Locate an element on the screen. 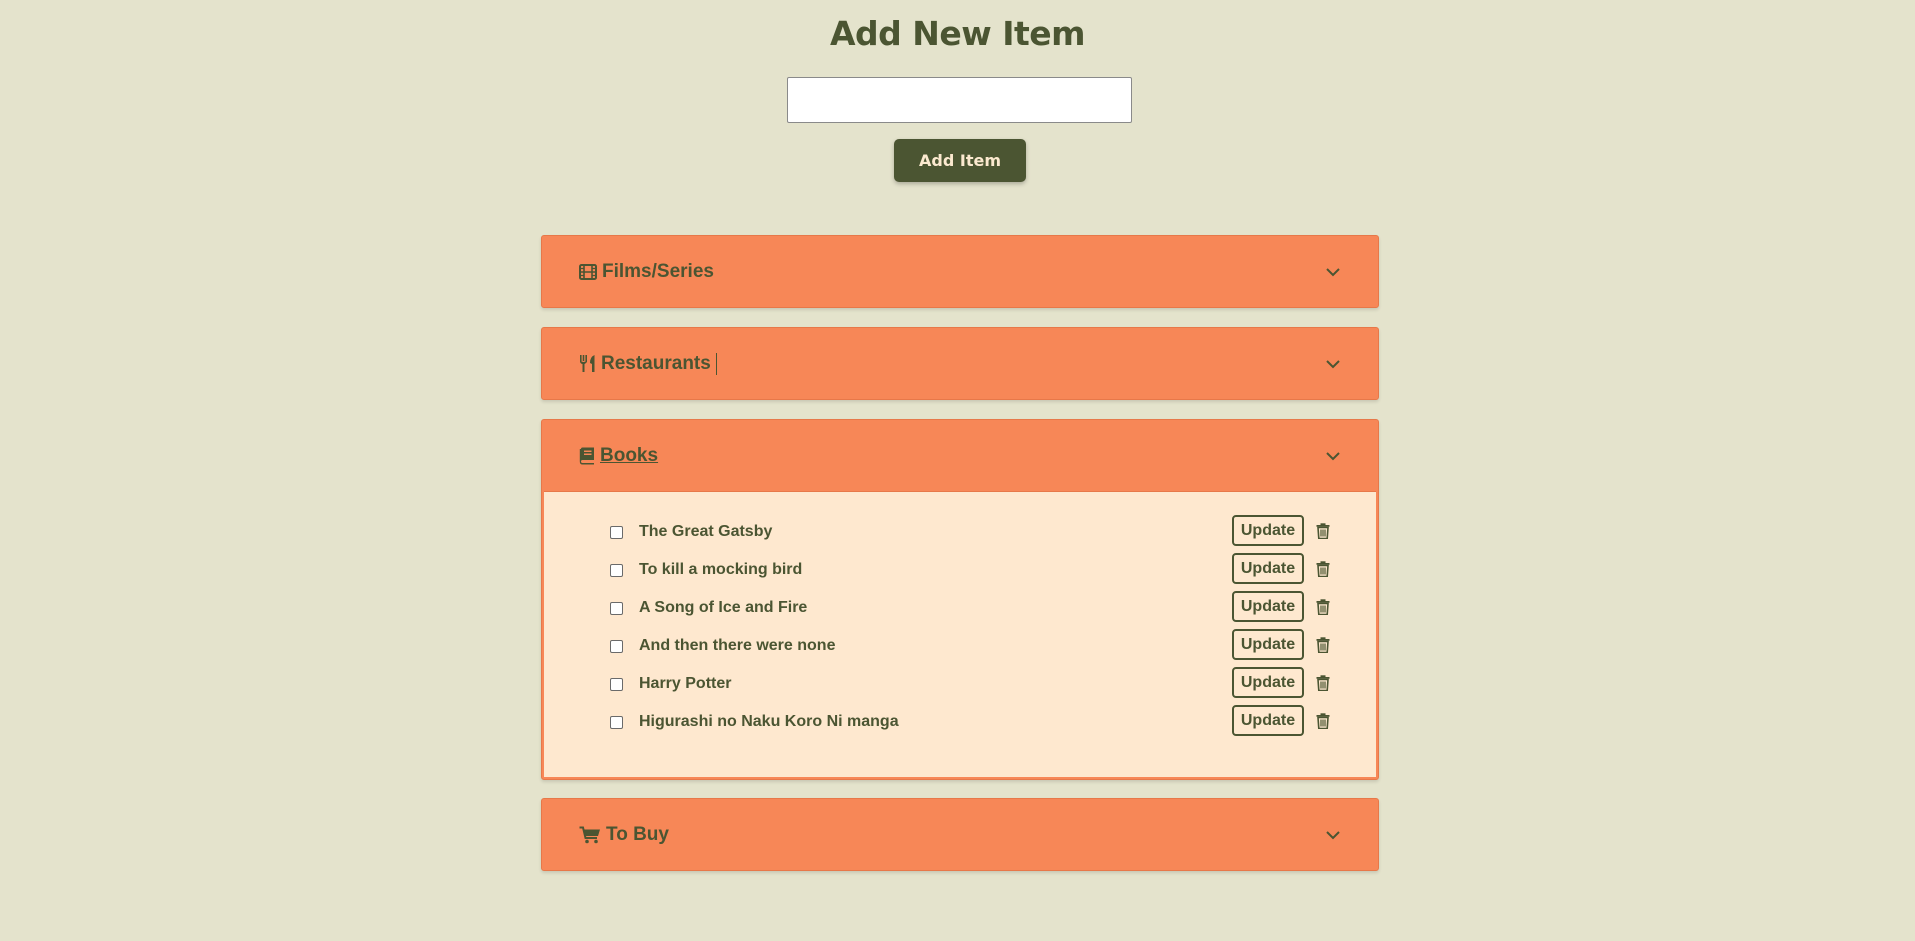 This screenshot has height=941, width=1915. accordion-title-to-buy: To Buy is located at coordinates (624, 835).